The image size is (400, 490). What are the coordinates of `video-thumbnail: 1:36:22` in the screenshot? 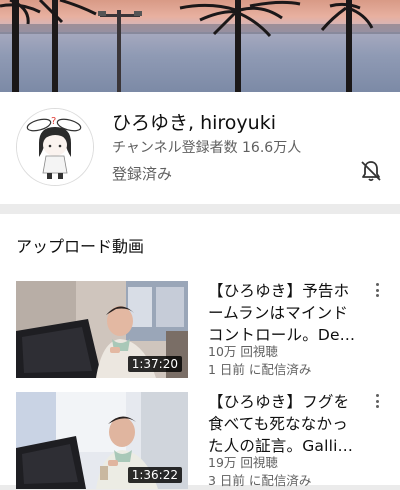 It's located at (102, 440).